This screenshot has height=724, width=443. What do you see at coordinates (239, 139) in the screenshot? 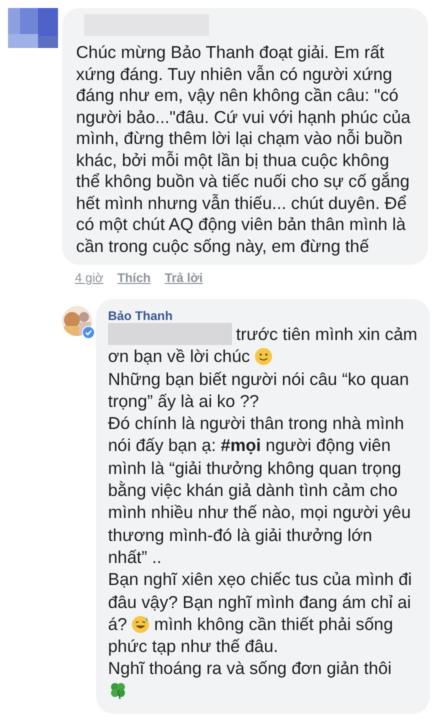
I see `comment-text: mình, đừng thêm lời lại chạm vào nỗi buồn` at bounding box center [239, 139].